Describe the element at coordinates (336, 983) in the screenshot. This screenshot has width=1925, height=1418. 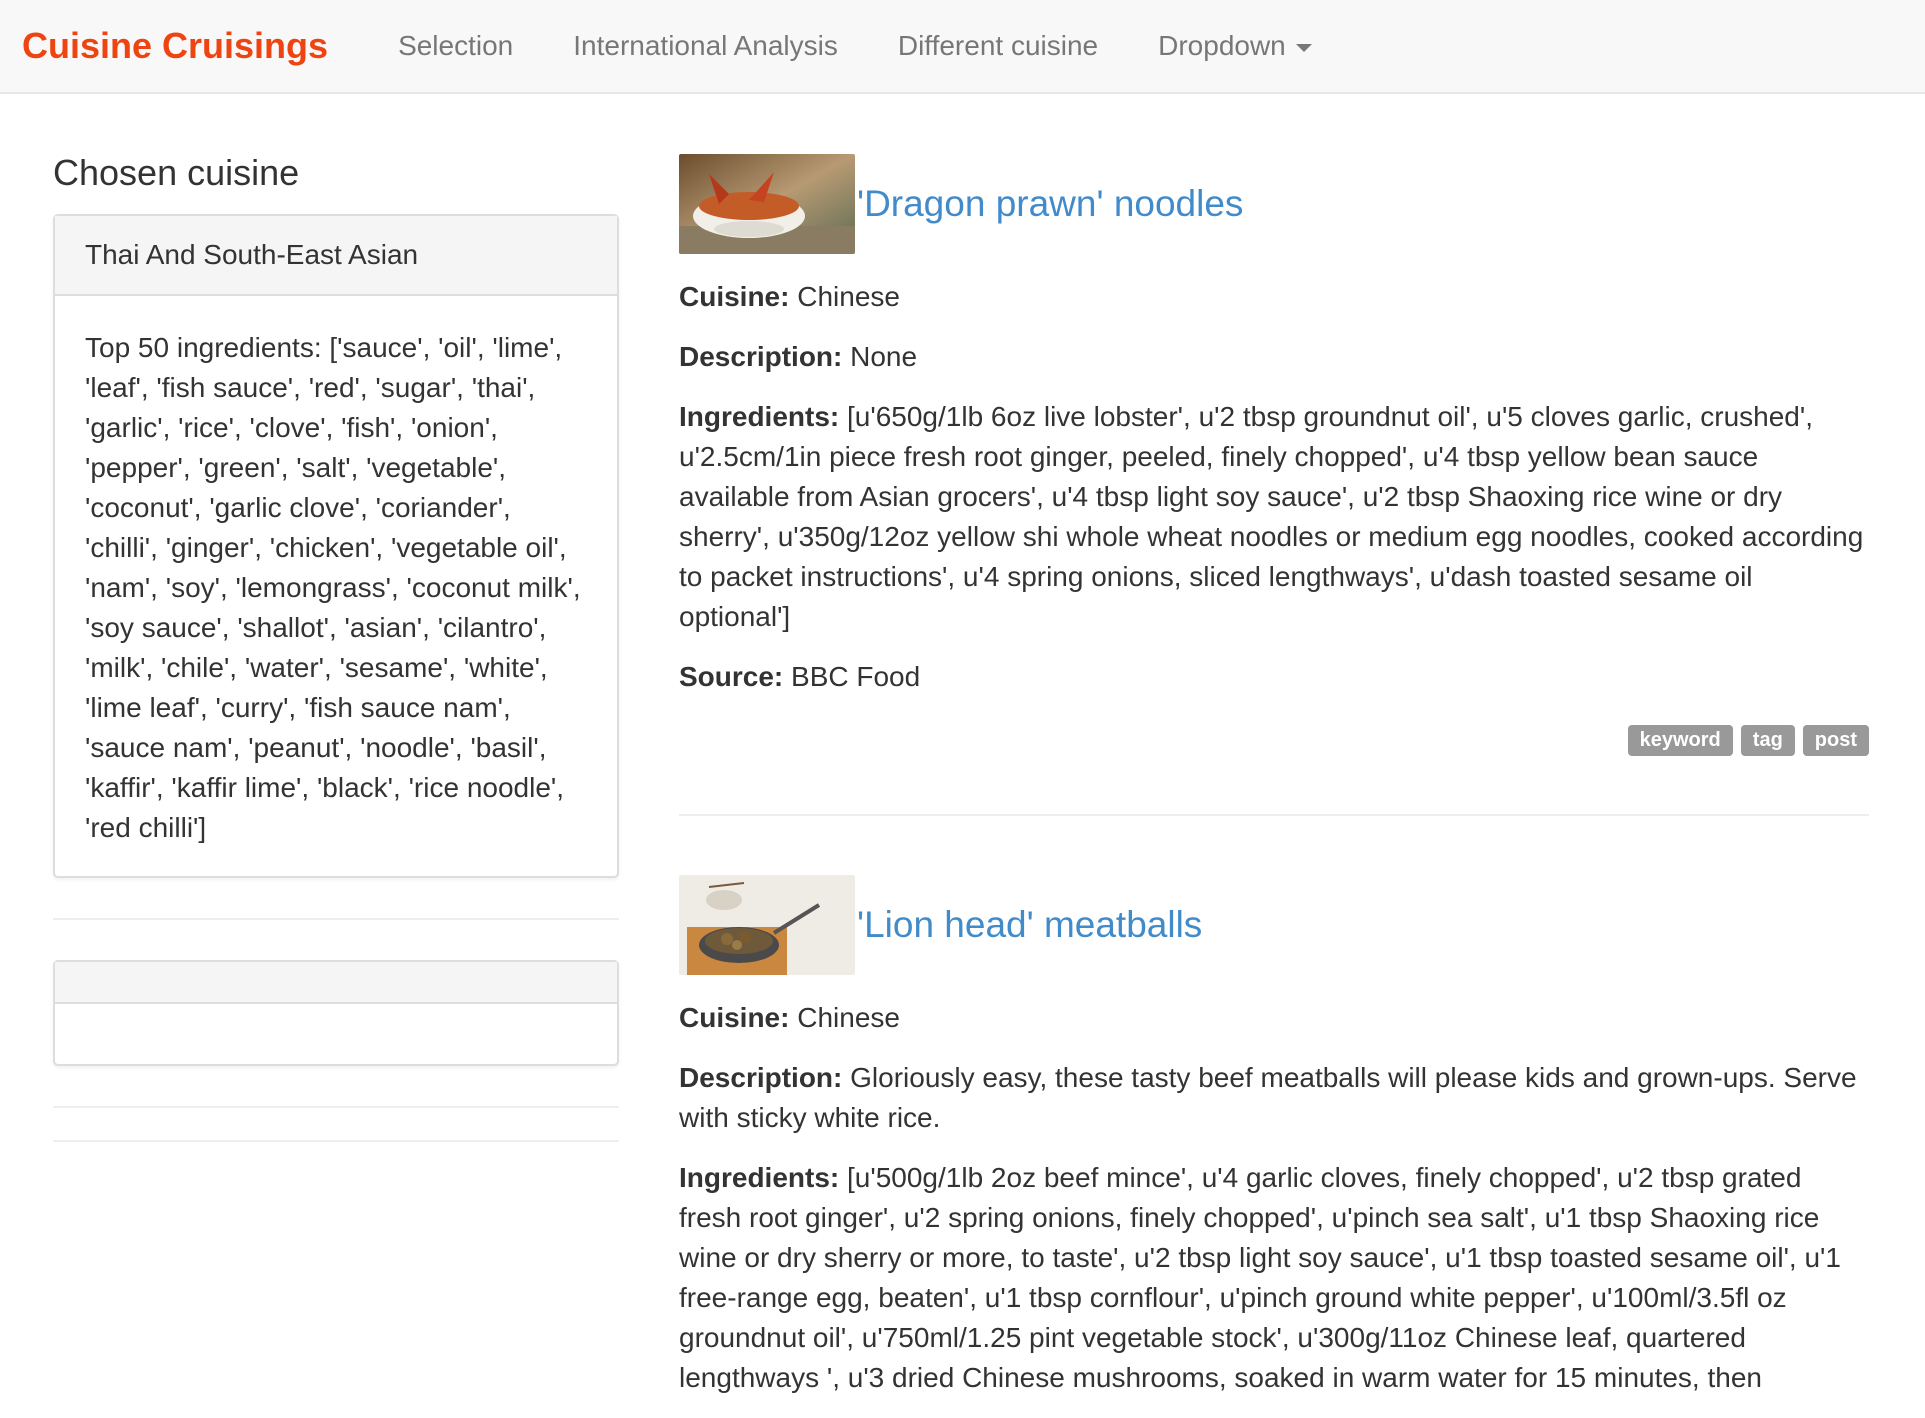
I see `empty-panel-heading` at that location.